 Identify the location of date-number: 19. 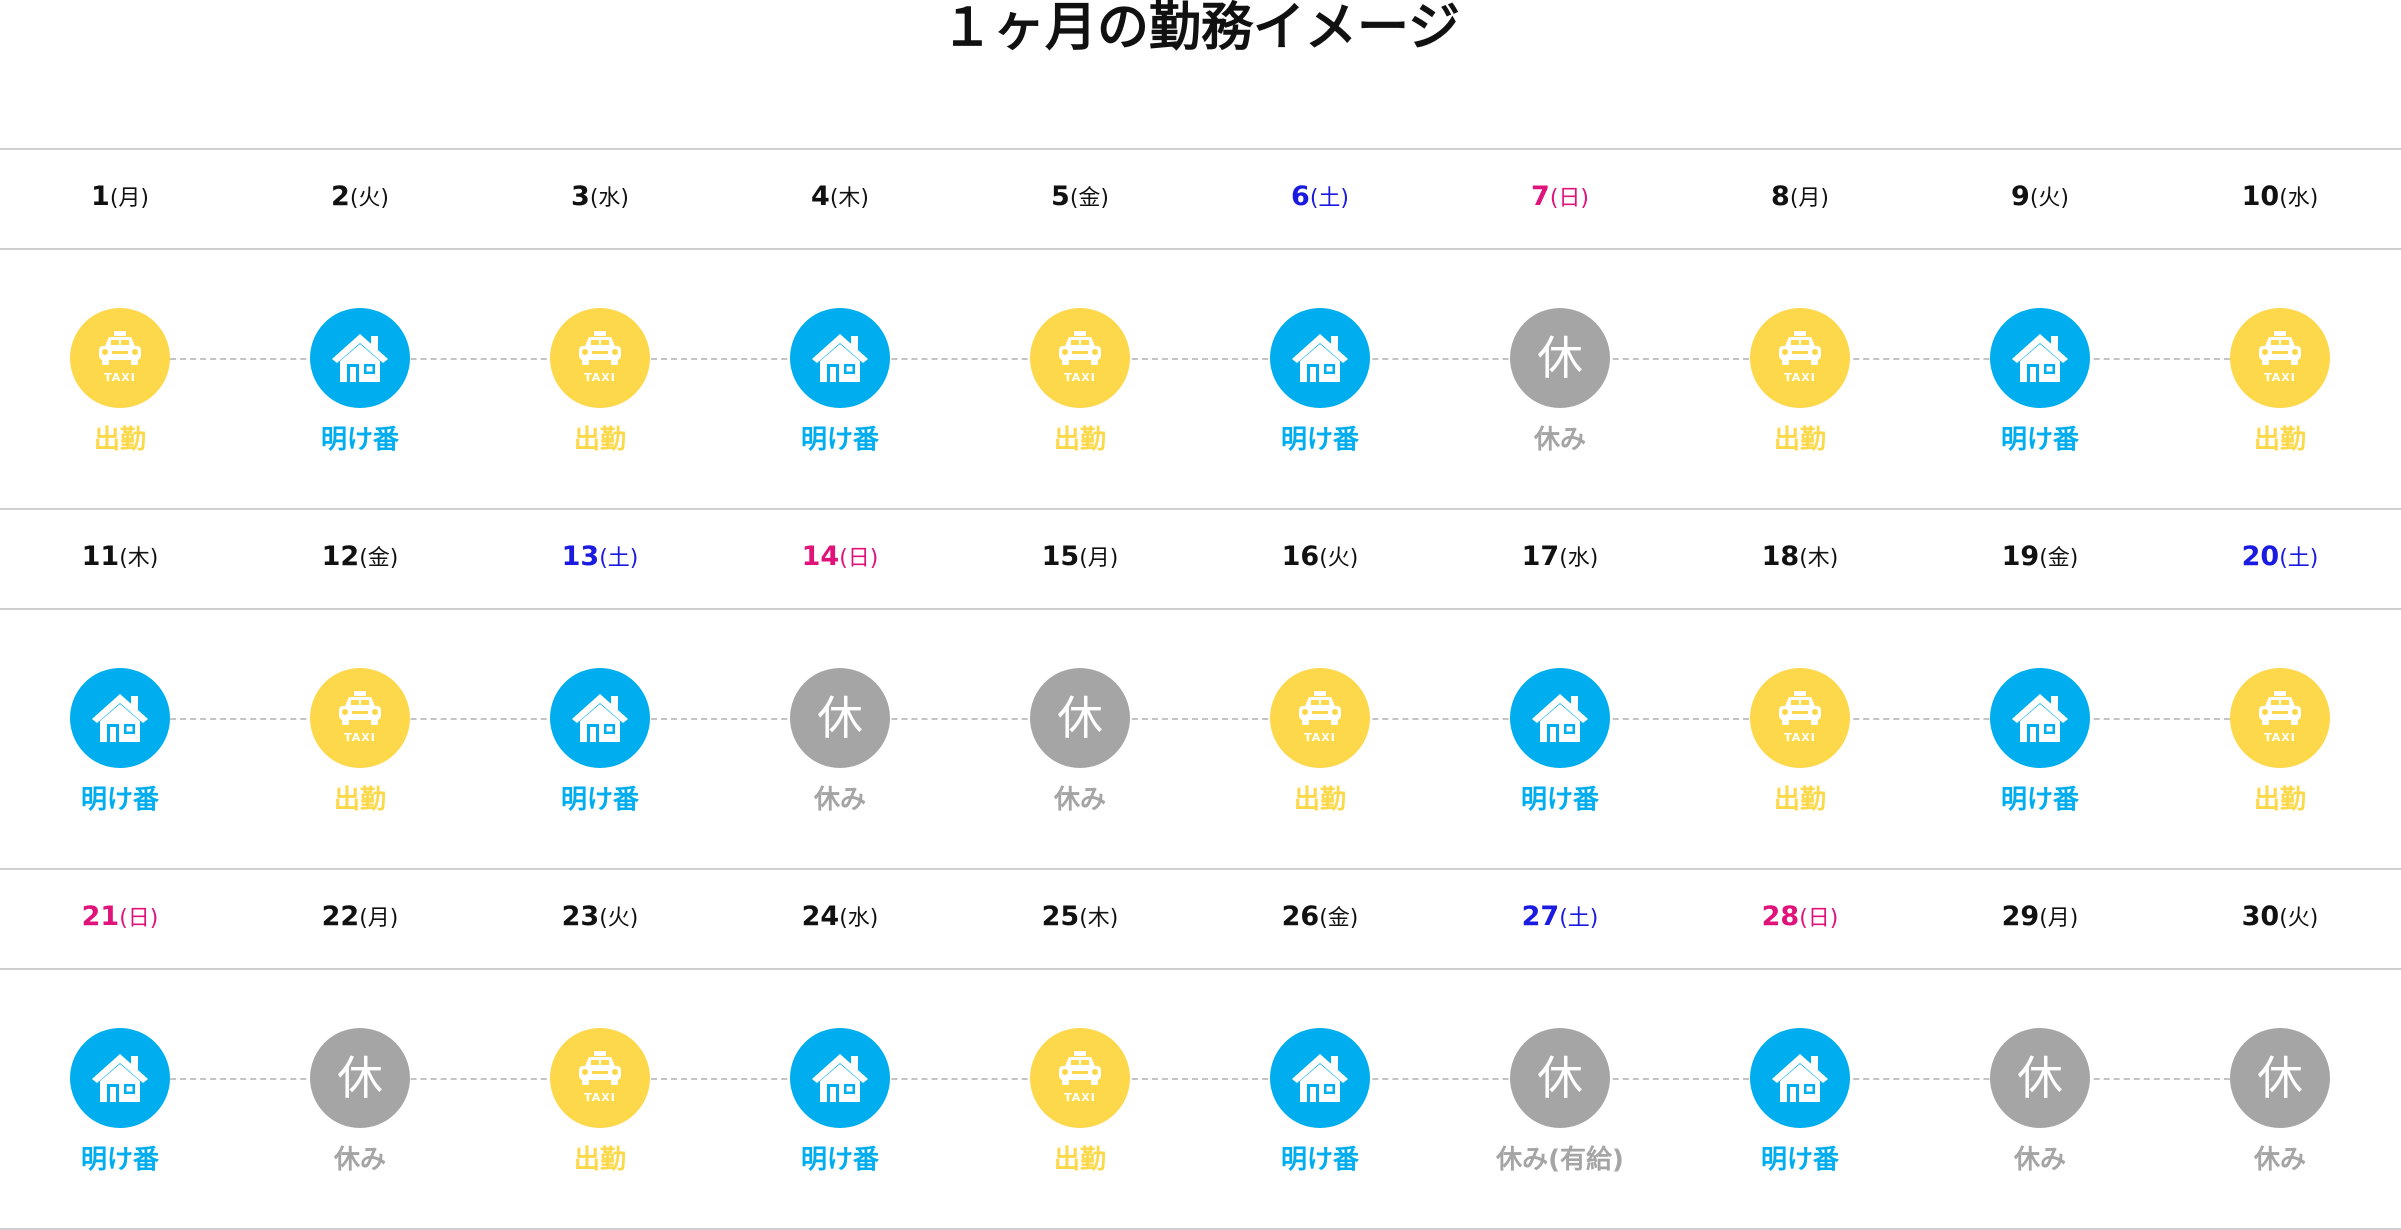
(2020, 556).